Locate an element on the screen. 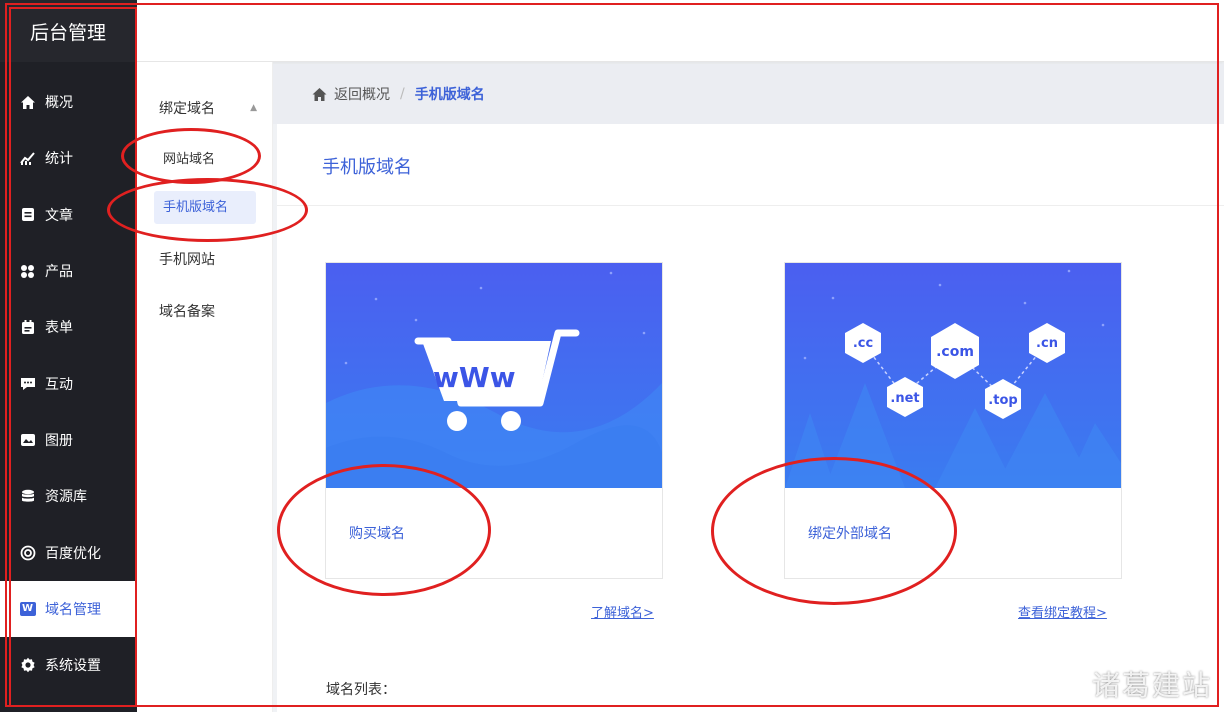 The width and height of the screenshot is (1224, 712). breadcrumb: 返回概况 / 手机版域名 is located at coordinates (748, 94).